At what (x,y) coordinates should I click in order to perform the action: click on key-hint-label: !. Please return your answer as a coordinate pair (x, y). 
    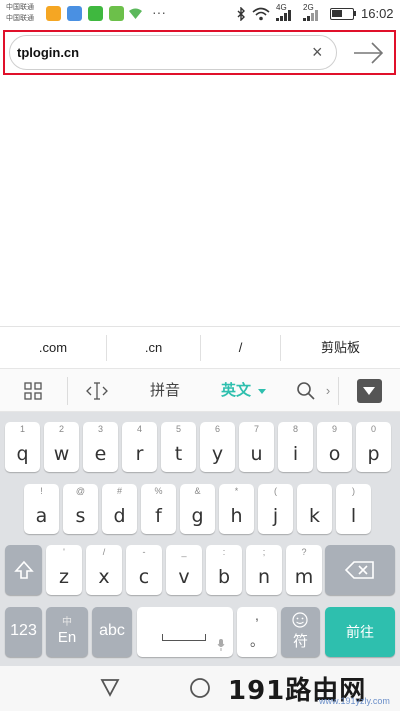
    Looking at the image, I should click on (41, 491).